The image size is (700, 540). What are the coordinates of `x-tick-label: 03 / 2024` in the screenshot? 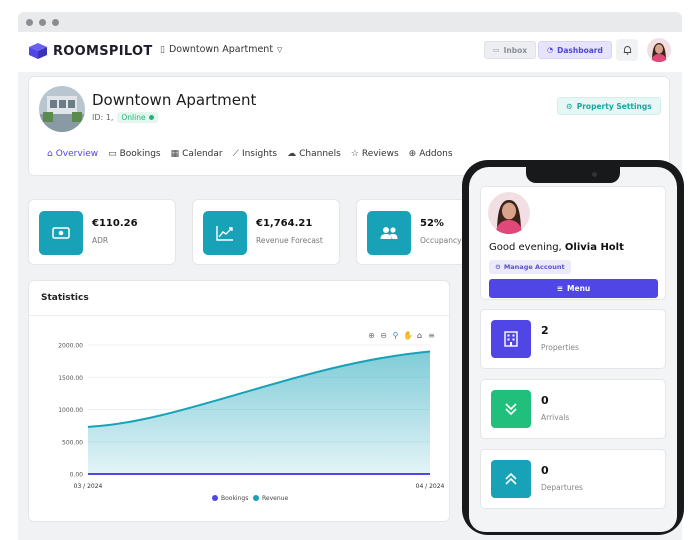 It's located at (88, 486).